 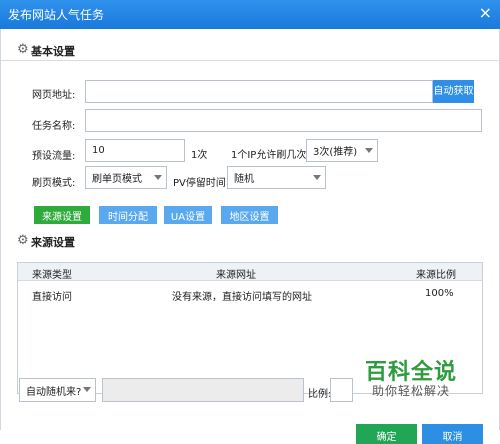 I want to click on window-title: 发布网站人气任务, so click(x=56, y=15).